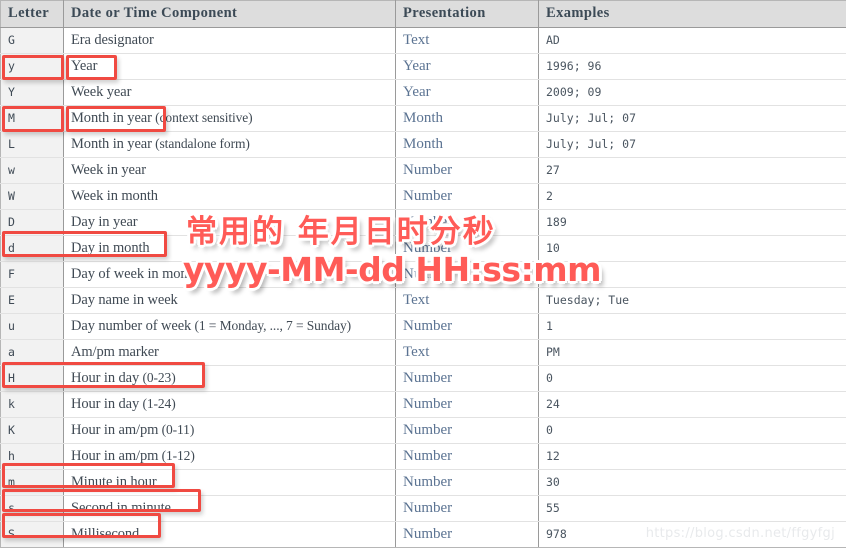 Image resolution: width=846 pixels, height=549 pixels. Describe the element at coordinates (229, 378) in the screenshot. I see `cell-description: Hour in day (0-23)` at that location.